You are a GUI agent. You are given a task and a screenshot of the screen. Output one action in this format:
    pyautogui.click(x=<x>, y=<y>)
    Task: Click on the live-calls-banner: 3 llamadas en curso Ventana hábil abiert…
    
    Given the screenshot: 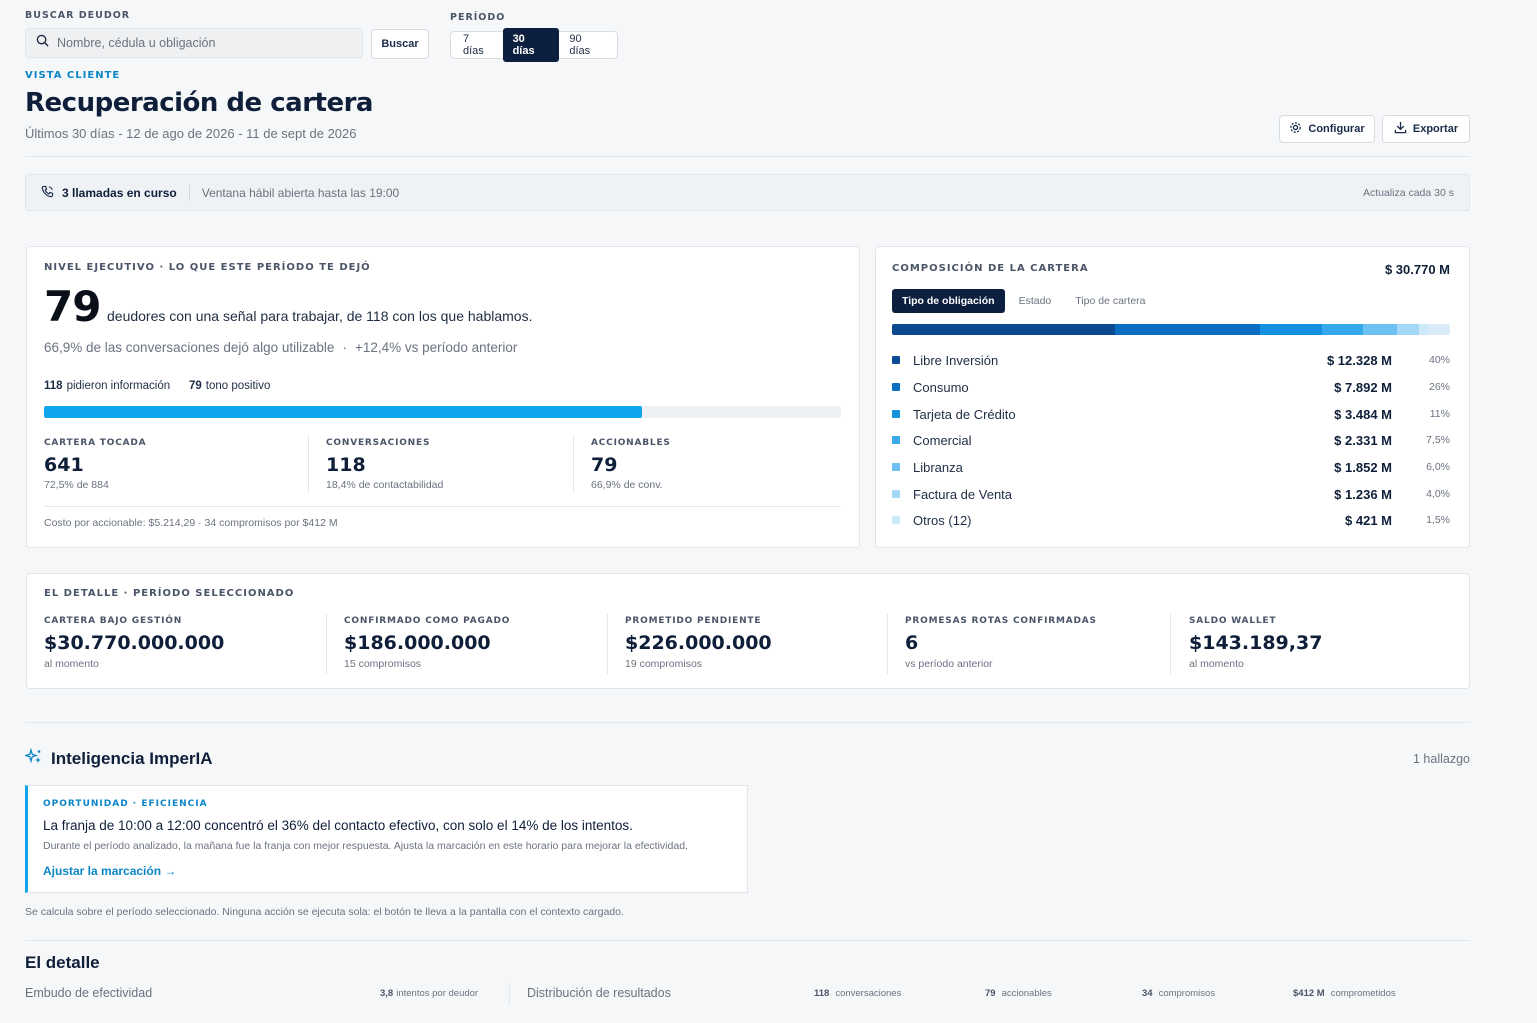 What is the action you would take?
    pyautogui.click(x=747, y=192)
    